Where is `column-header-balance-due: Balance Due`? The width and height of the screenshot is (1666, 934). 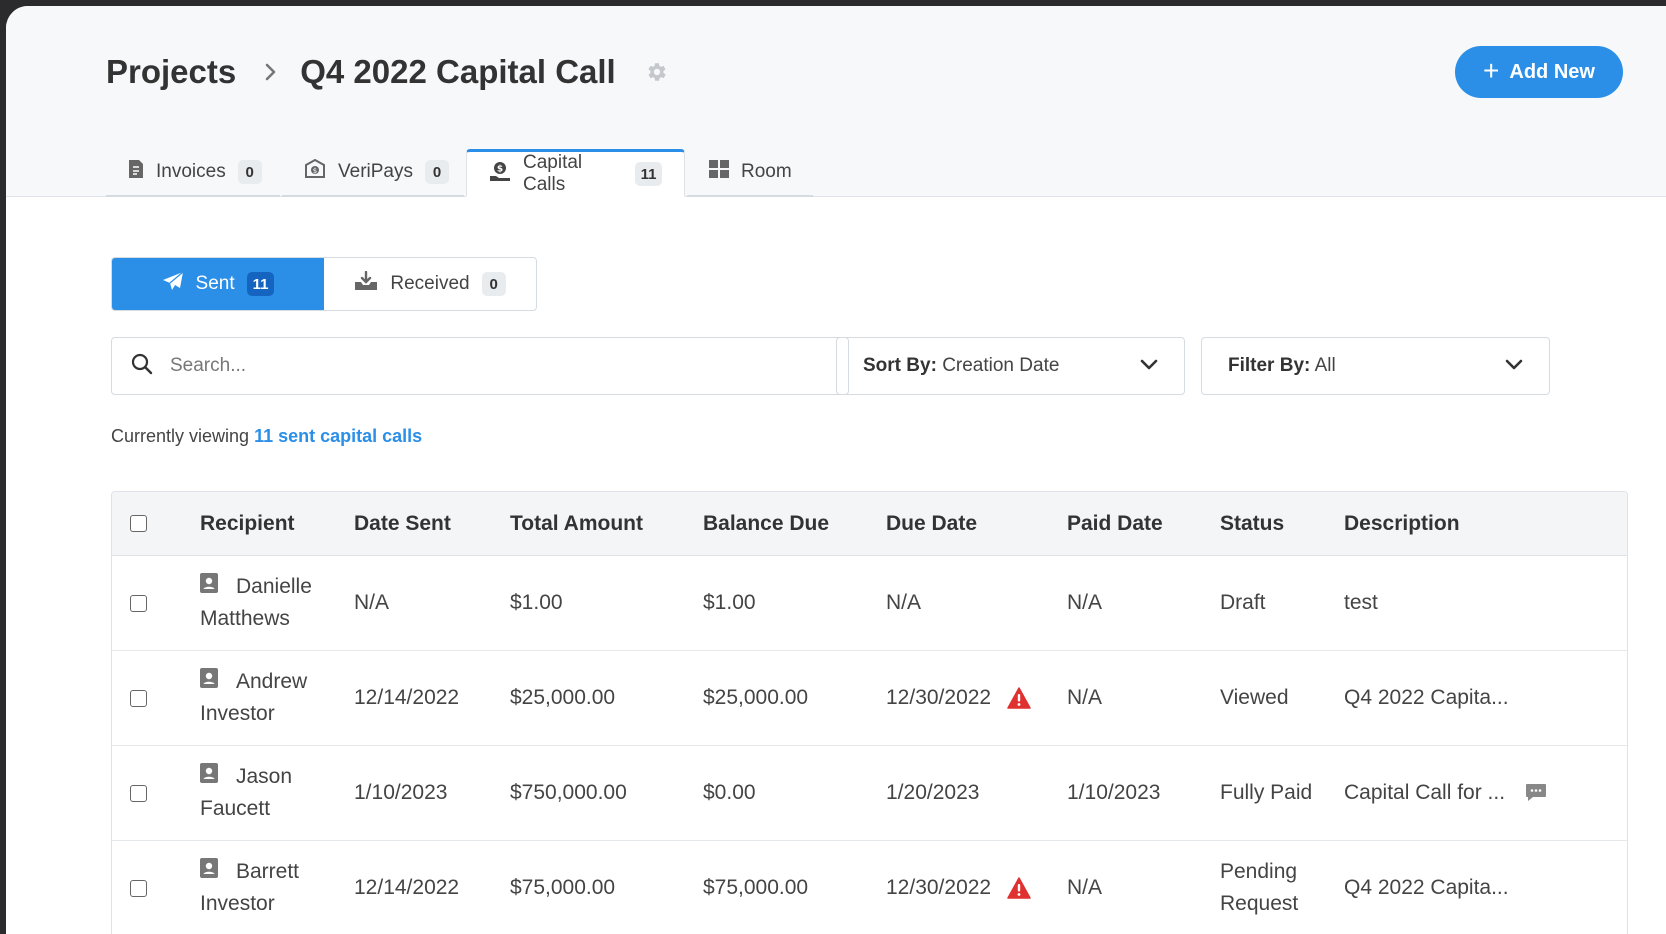
column-header-balance-due: Balance Due is located at coordinates (794, 524).